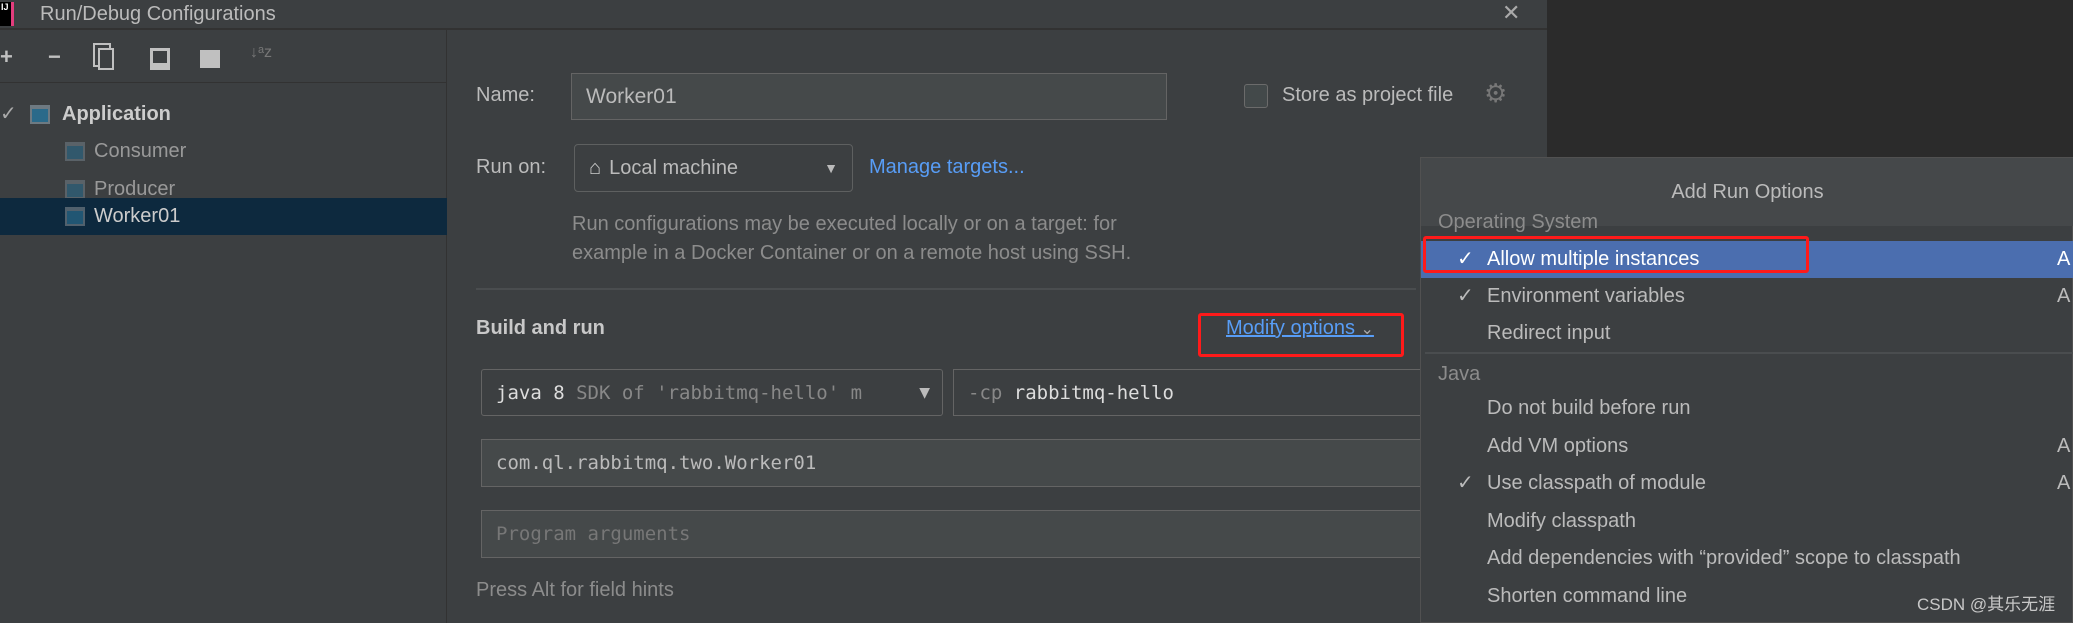 The height and width of the screenshot is (623, 2073). What do you see at coordinates (1747, 408) in the screenshot?
I see `menu-item-do-not-build: Do not build before run` at bounding box center [1747, 408].